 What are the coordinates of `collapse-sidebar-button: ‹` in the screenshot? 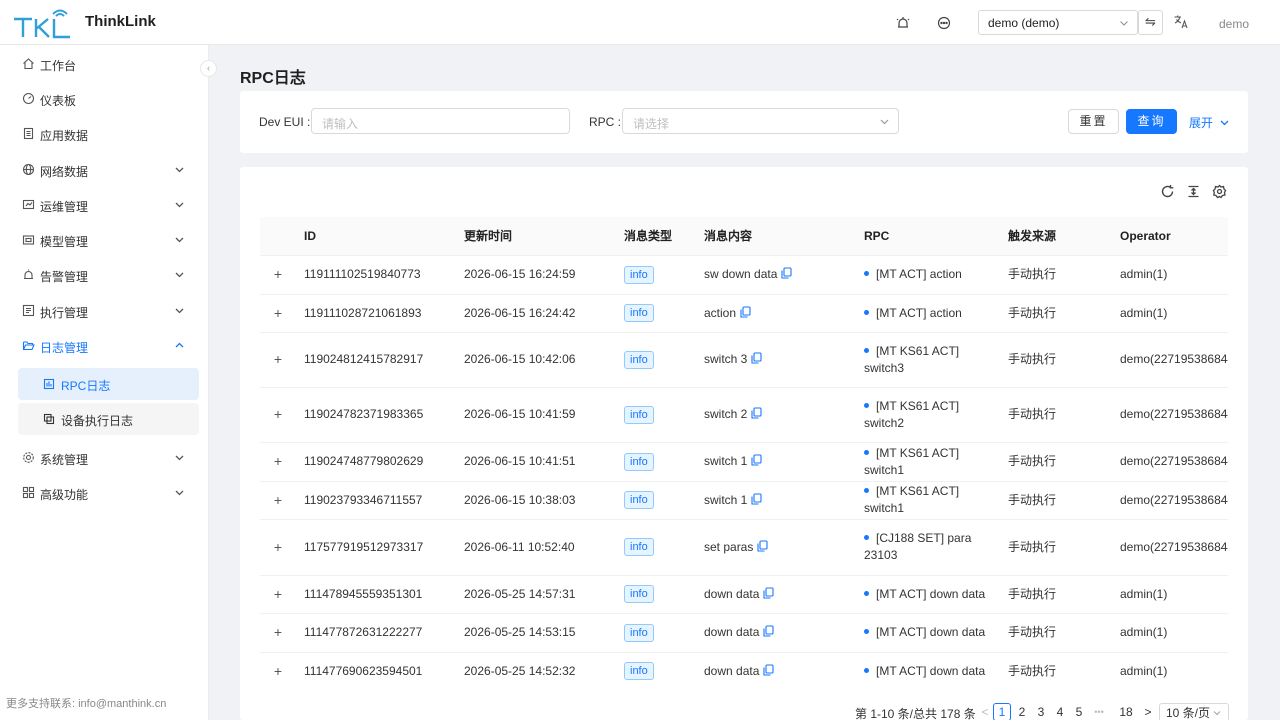 It's located at (208, 68).